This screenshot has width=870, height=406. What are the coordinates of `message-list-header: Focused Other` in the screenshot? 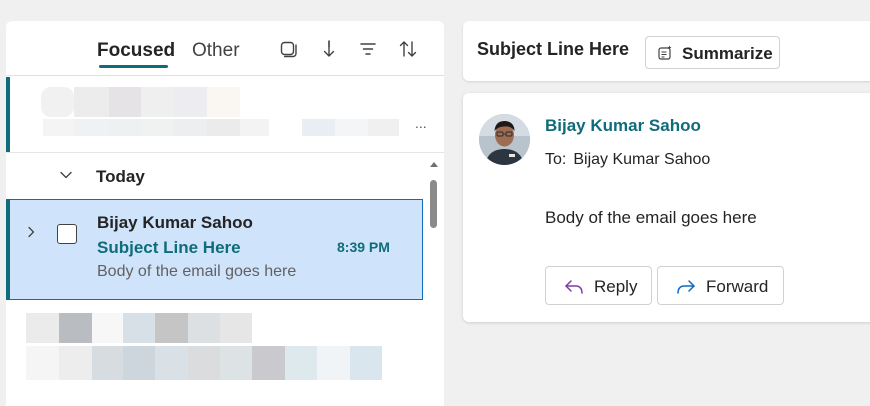 It's located at (225, 48).